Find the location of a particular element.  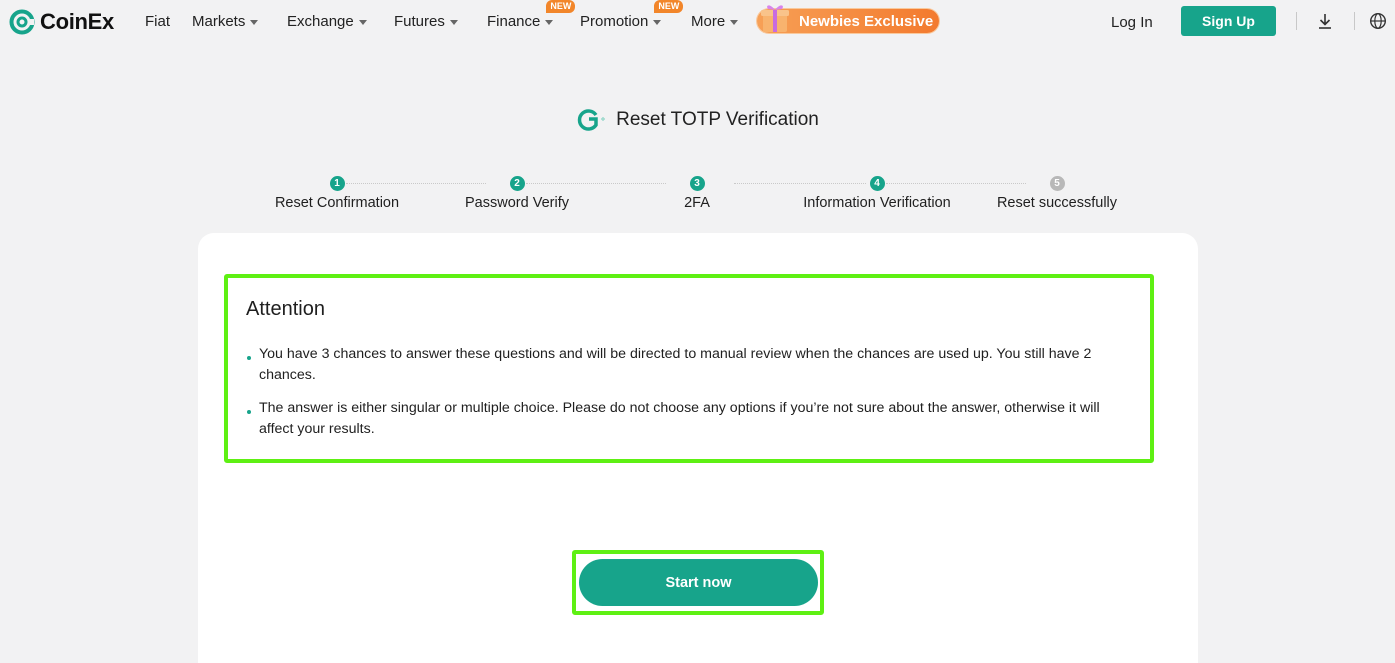

coinex-logo: CoinEx is located at coordinates (61, 22).